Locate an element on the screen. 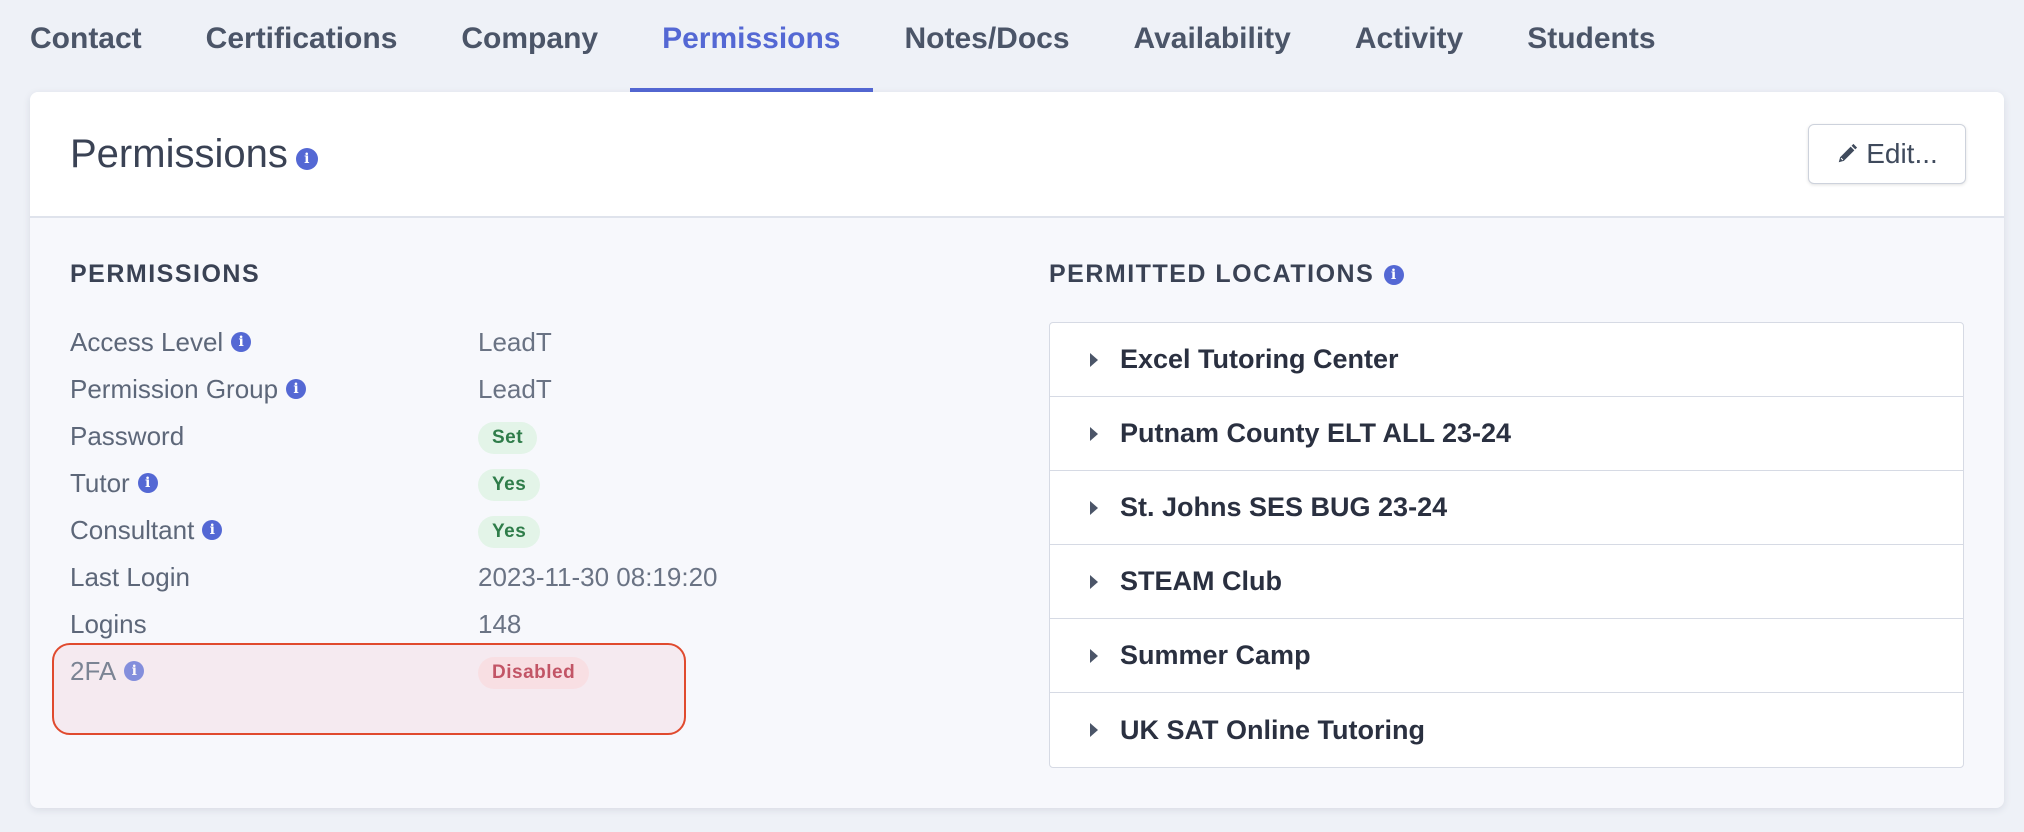 This screenshot has height=832, width=2024. perm-value: 148 is located at coordinates (500, 623).